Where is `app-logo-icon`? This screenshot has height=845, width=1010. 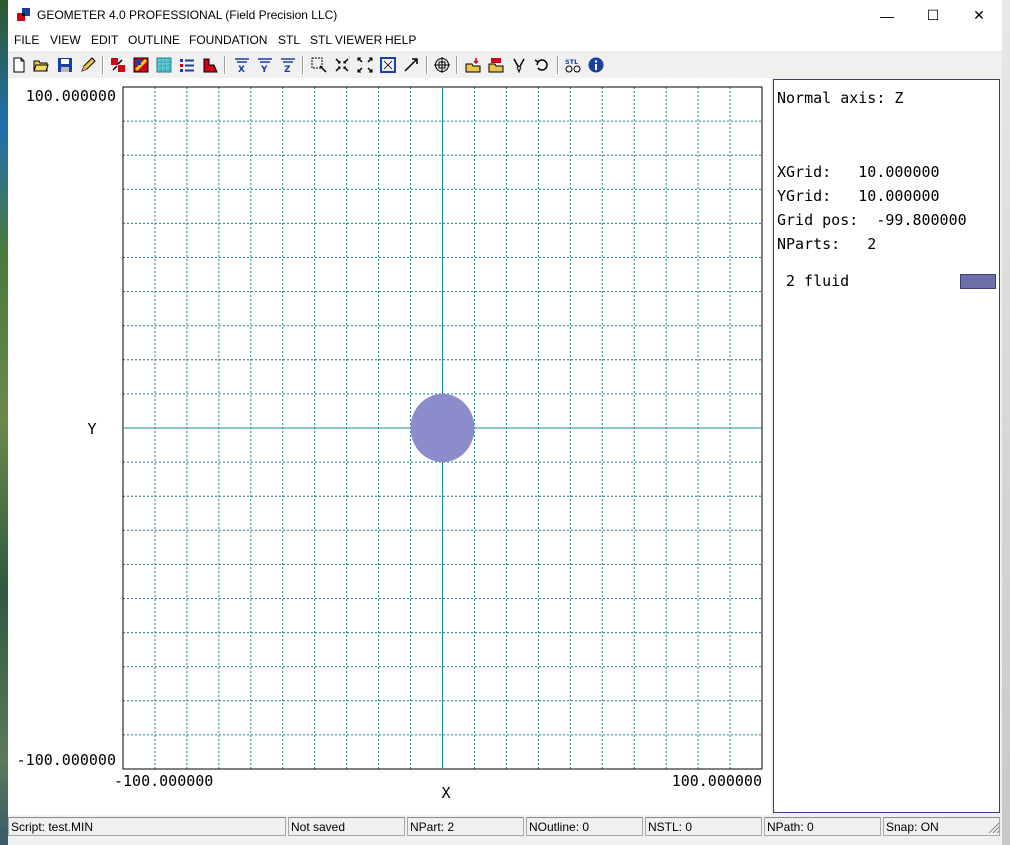 app-logo-icon is located at coordinates (23, 14).